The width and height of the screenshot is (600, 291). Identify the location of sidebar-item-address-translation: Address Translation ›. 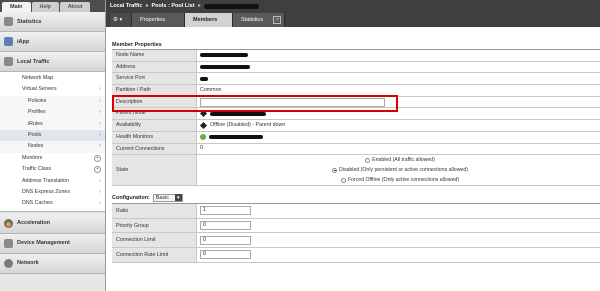
(52, 181).